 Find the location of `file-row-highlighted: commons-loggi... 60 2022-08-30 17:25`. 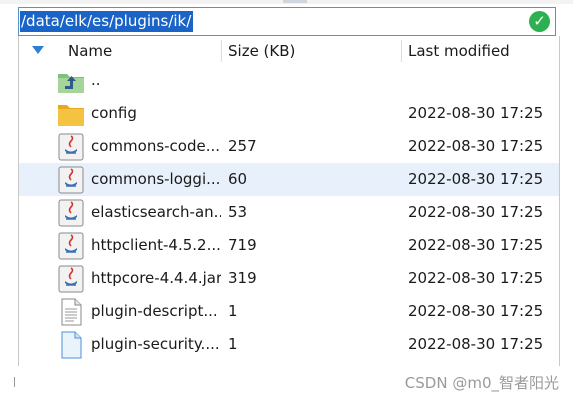

file-row-highlighted: commons-loggi... 60 2022-08-30 17:25 is located at coordinates (289, 179).